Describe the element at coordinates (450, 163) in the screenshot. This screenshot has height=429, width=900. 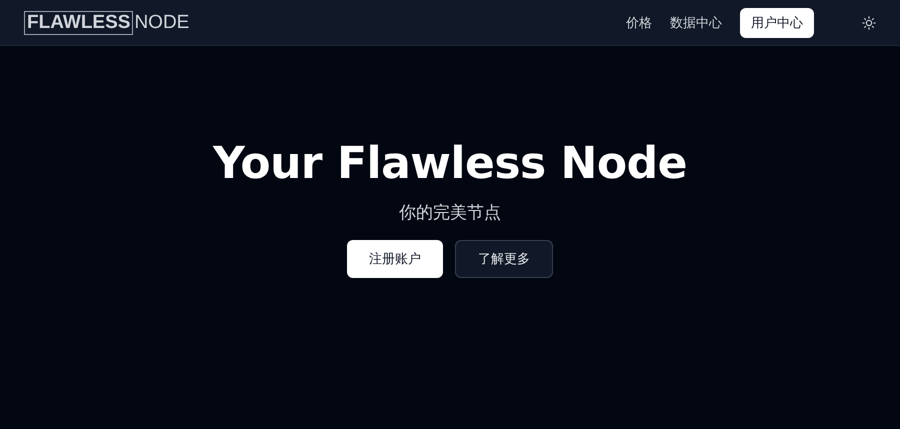
I see `hero-title: Your Flawless Node` at that location.